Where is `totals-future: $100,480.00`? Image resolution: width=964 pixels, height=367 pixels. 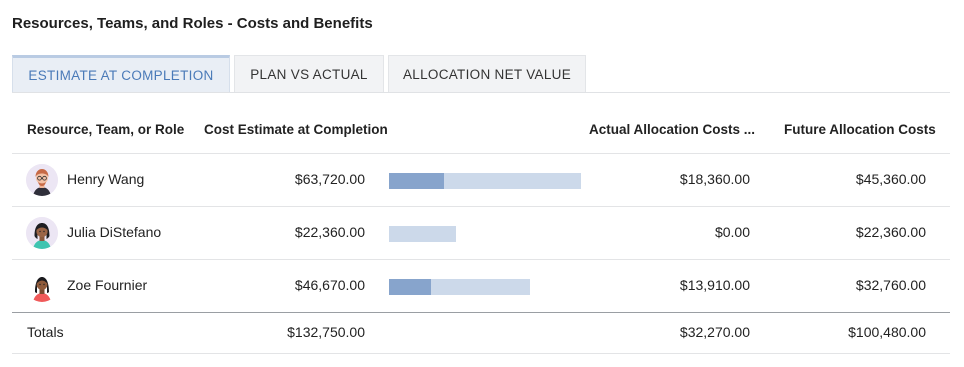 totals-future: $100,480.00 is located at coordinates (887, 332).